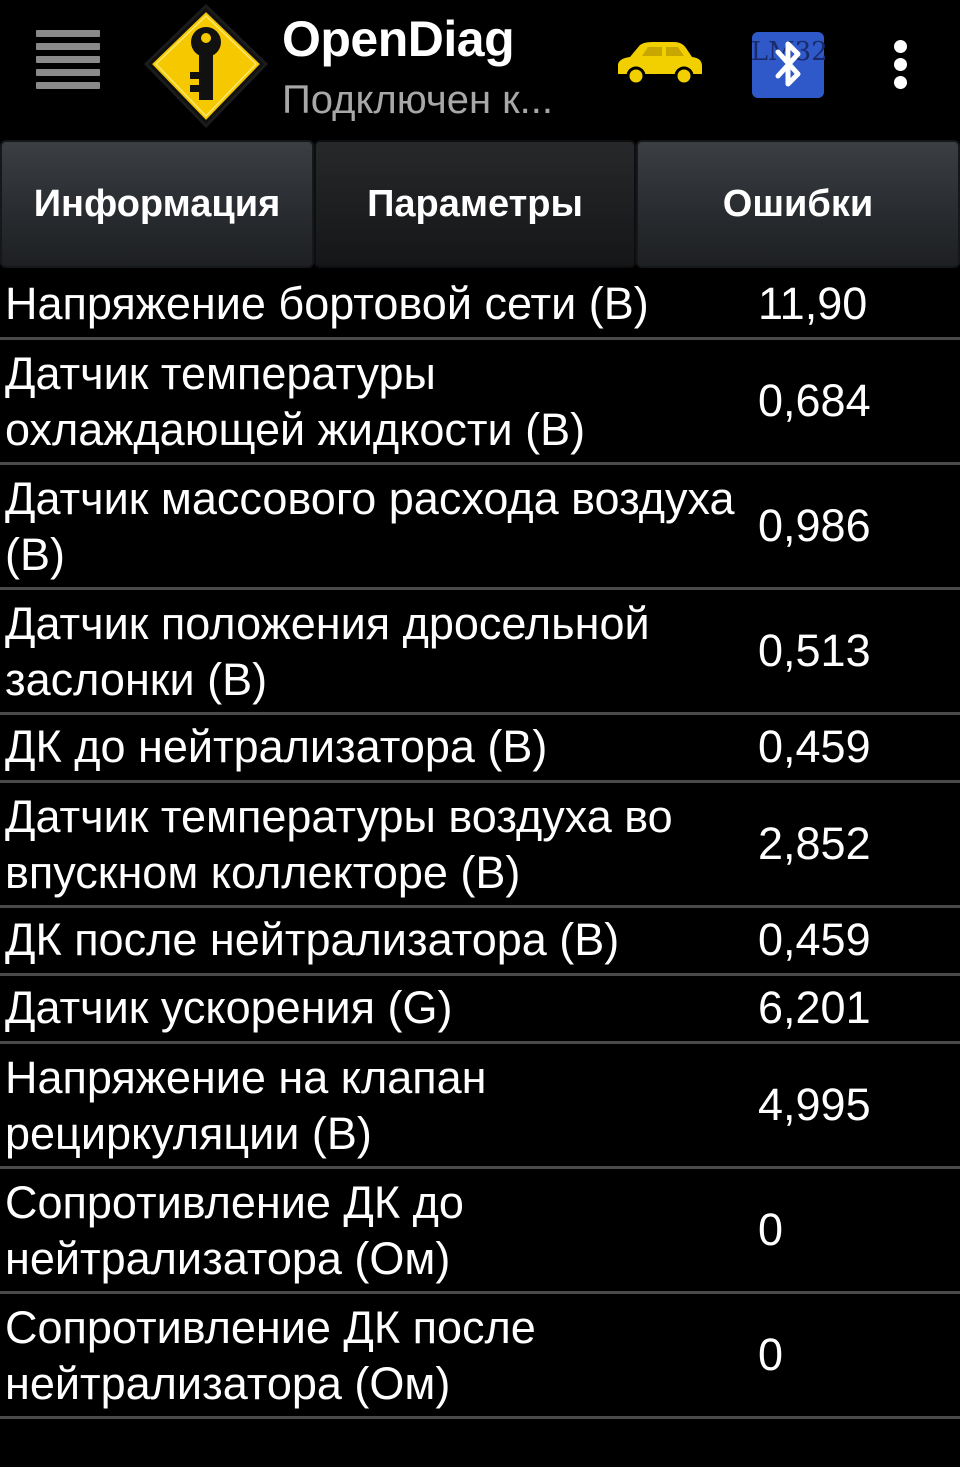 This screenshot has width=960, height=1467. Describe the element at coordinates (659, 63) in the screenshot. I see `car-icon` at that location.